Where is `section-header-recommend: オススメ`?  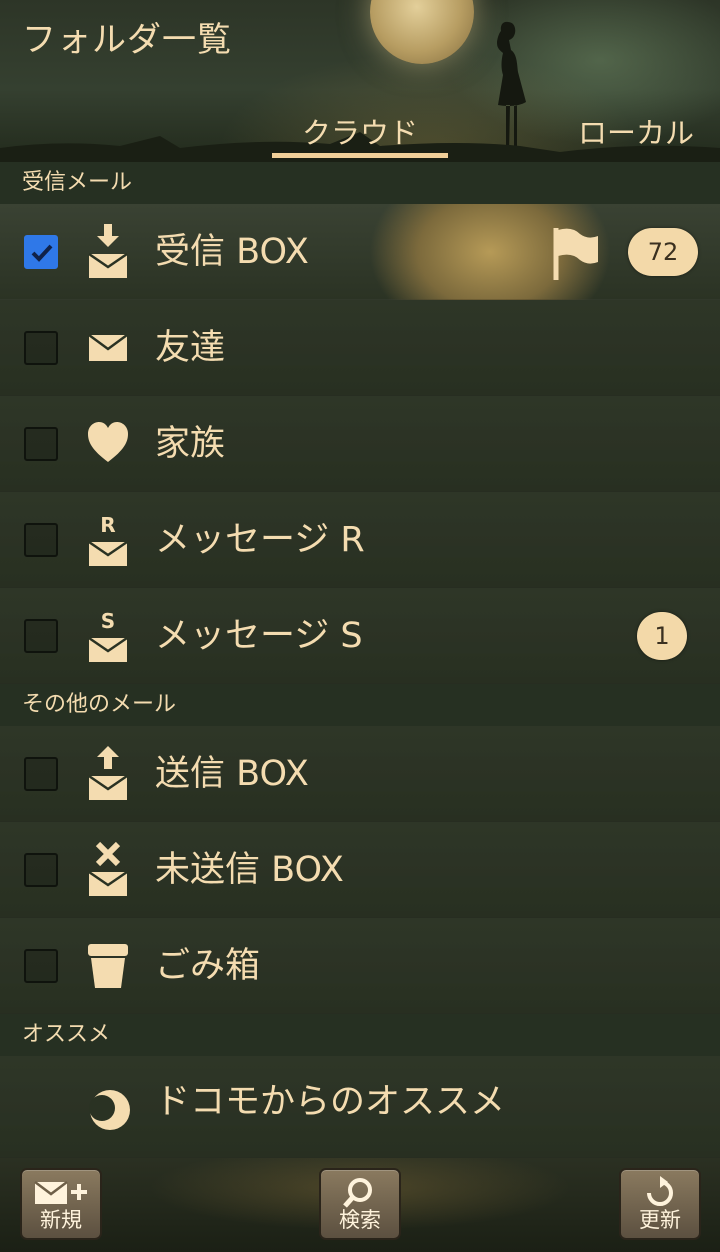
section-header-recommend: オススメ is located at coordinates (360, 1035).